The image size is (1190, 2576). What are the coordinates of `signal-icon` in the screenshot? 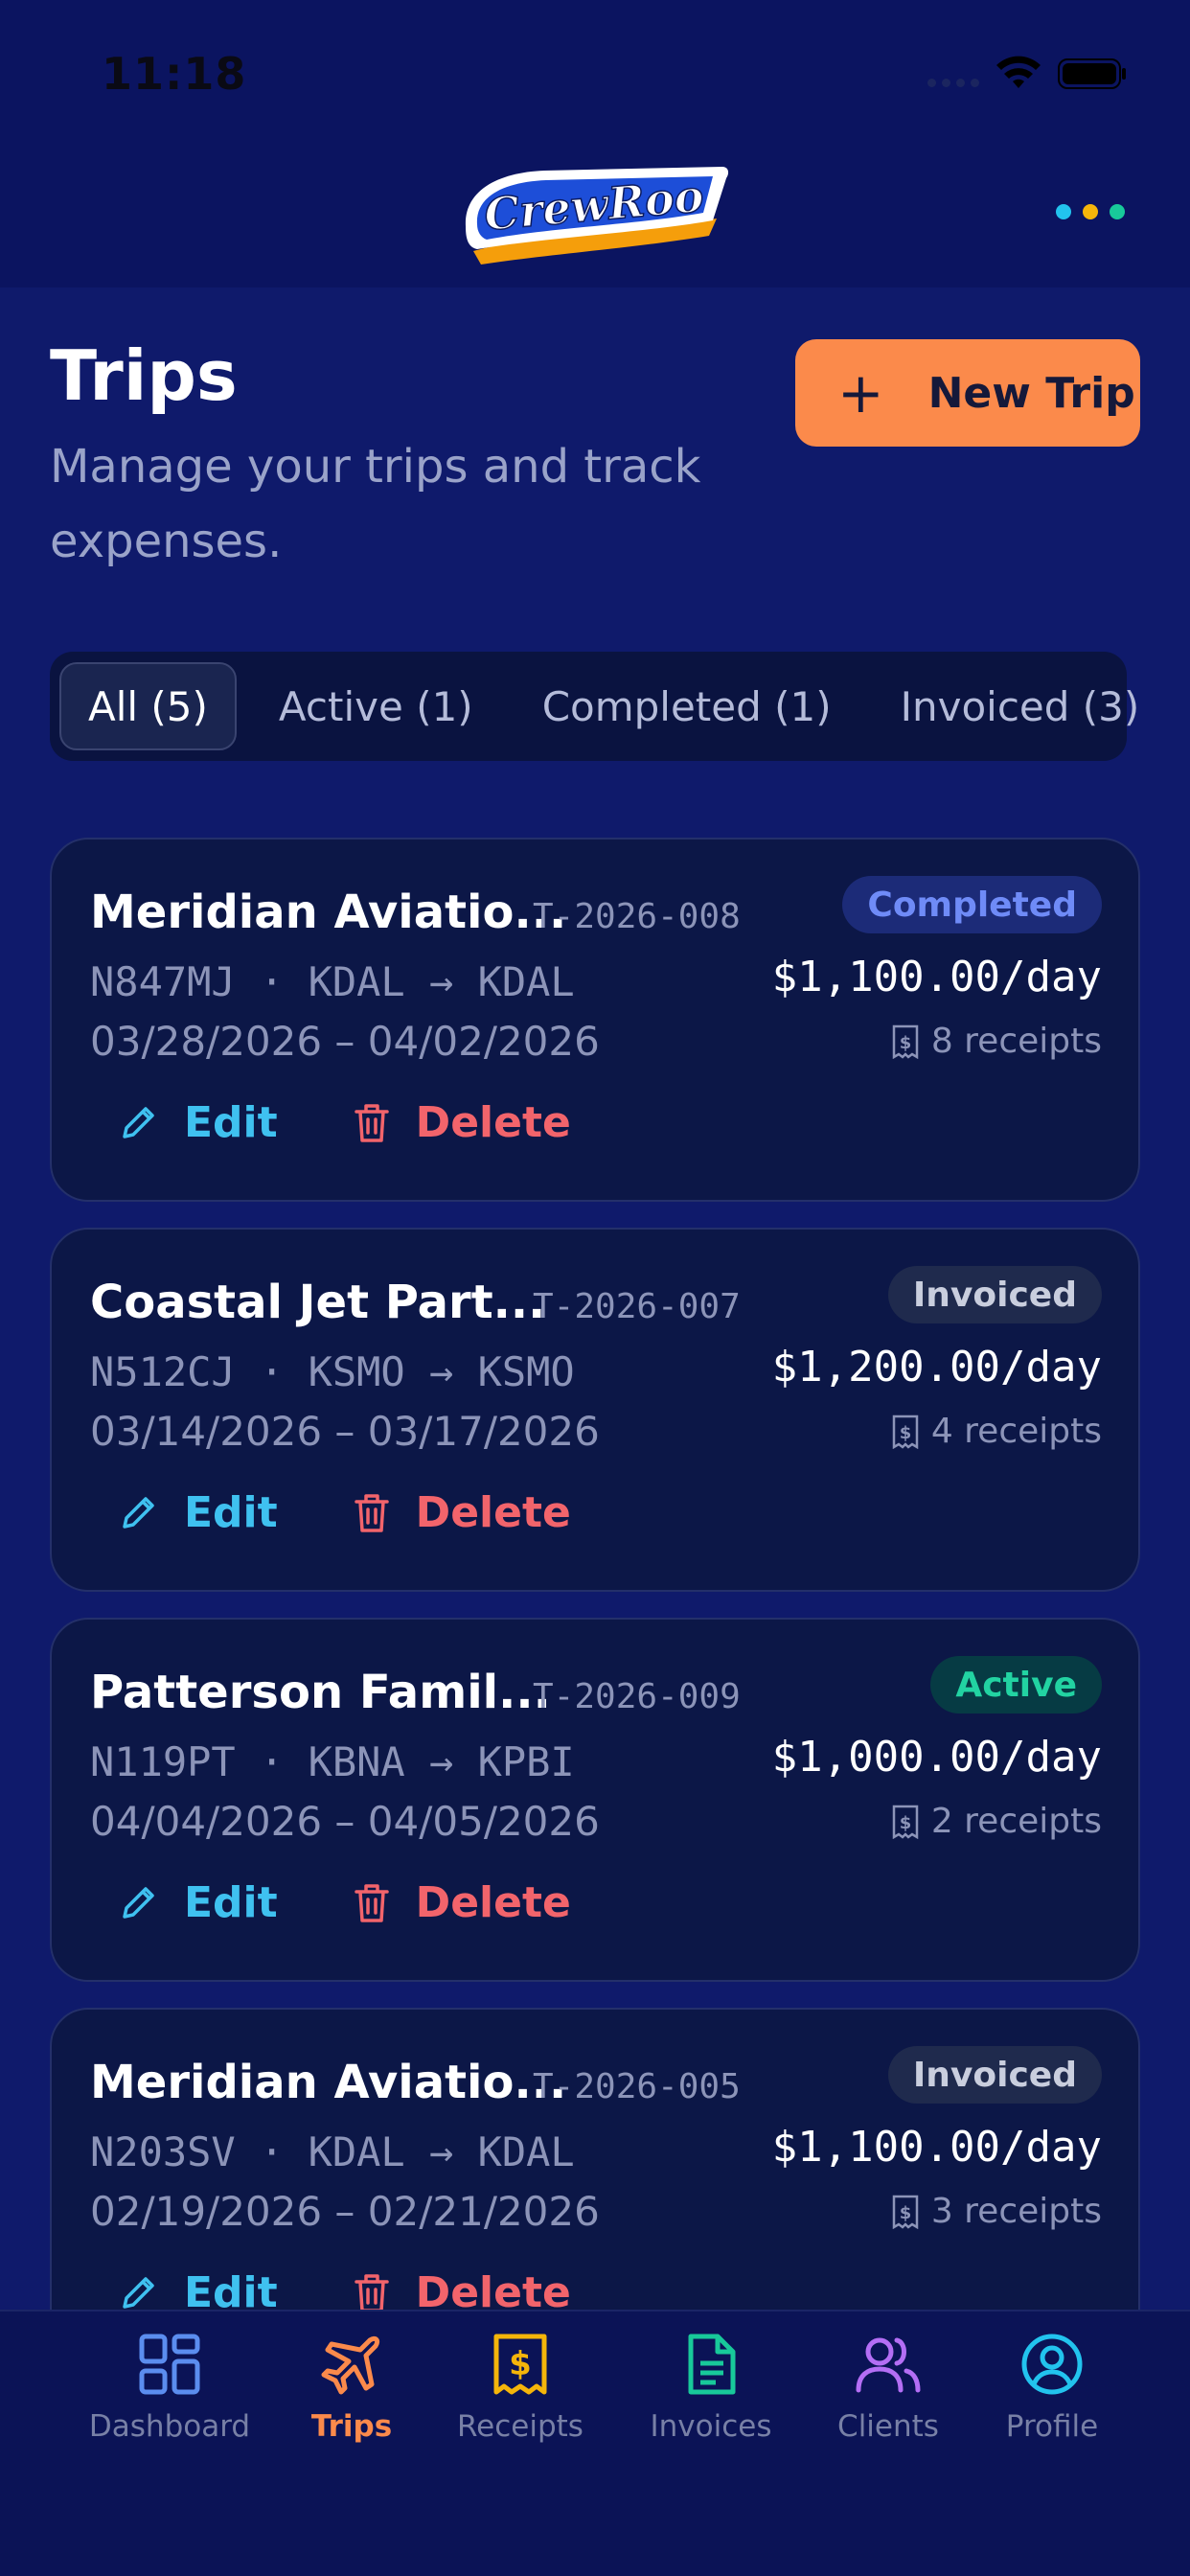 It's located at (953, 73).